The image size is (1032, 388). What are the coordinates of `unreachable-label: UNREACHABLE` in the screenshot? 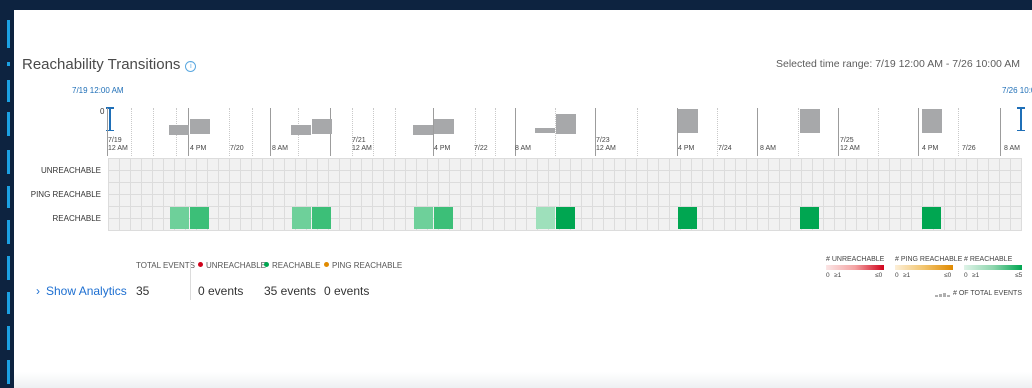 It's located at (232, 265).